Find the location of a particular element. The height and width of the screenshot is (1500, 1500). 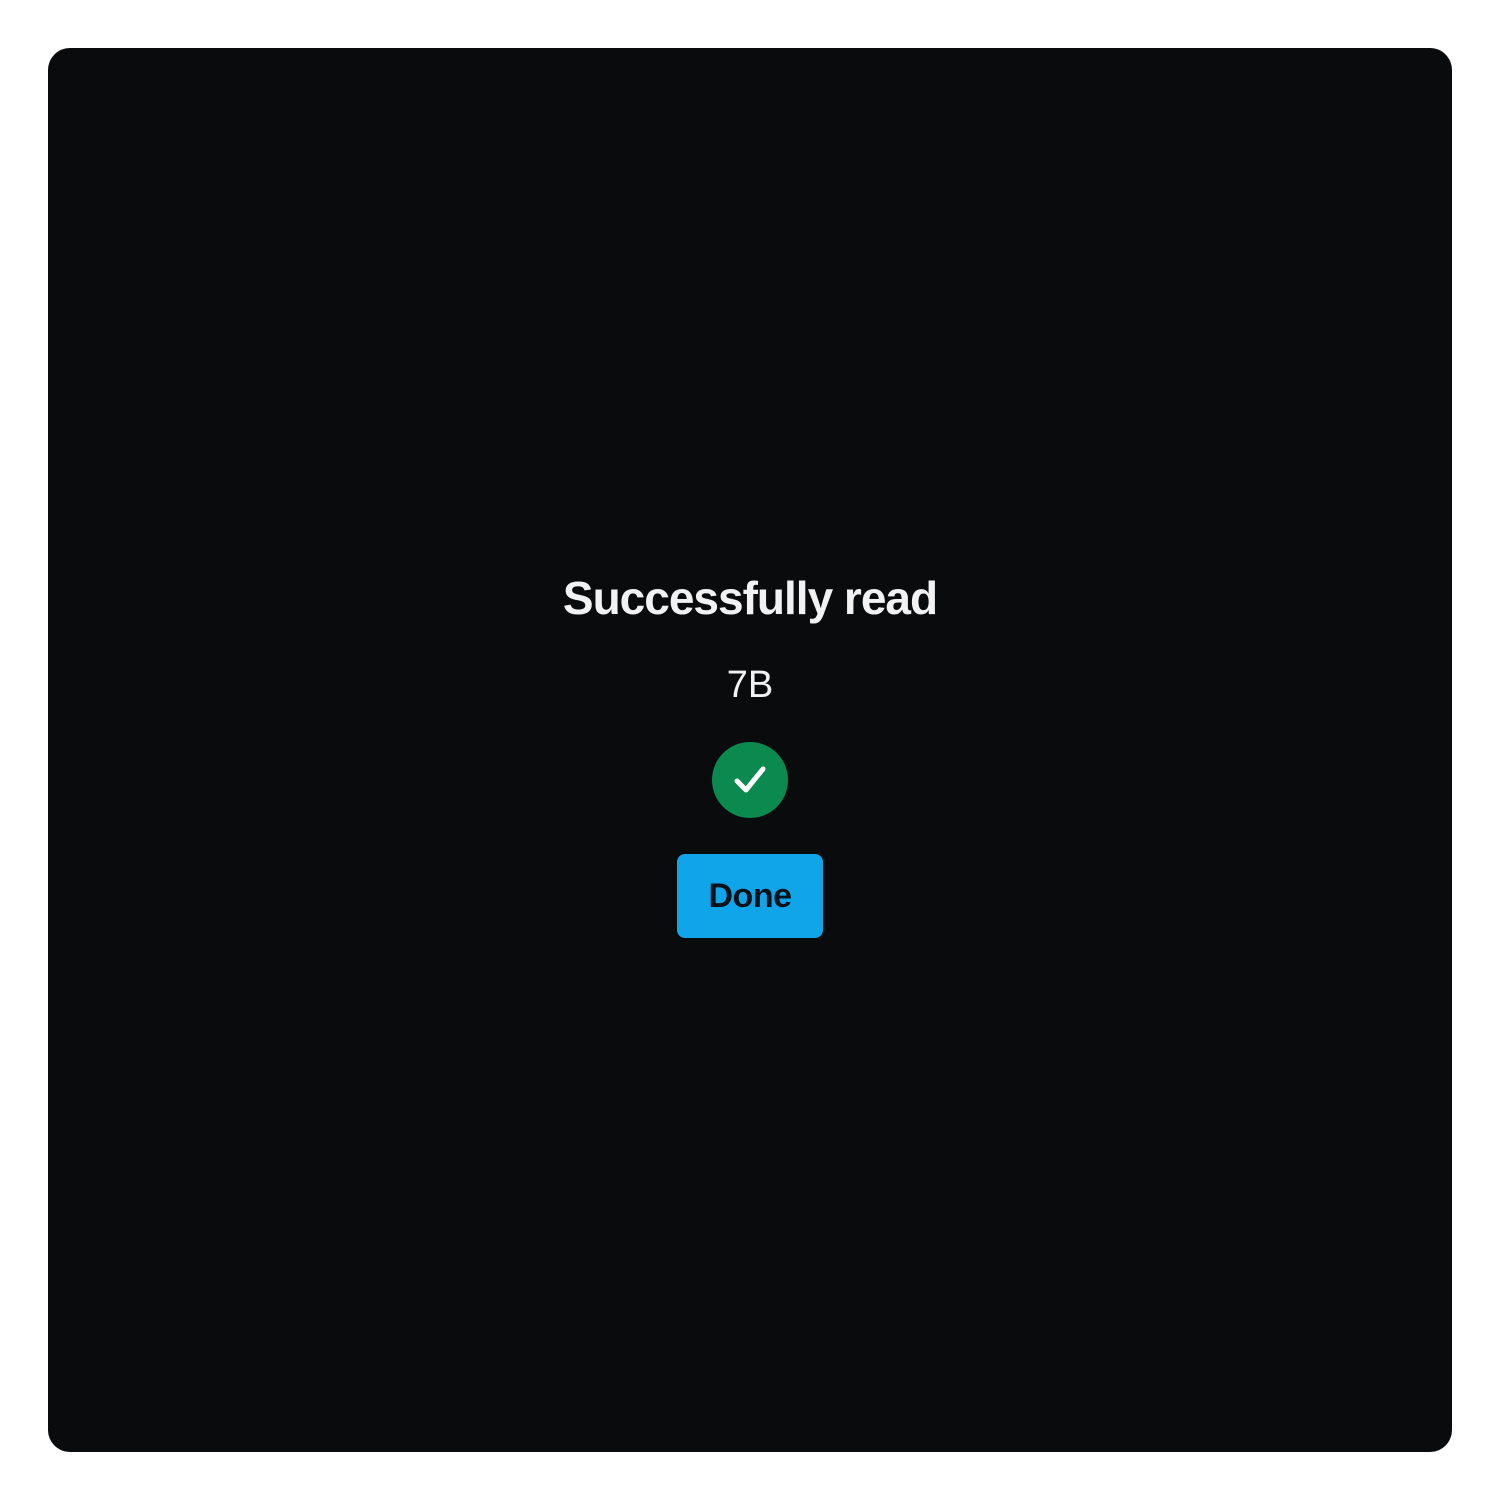

done-button: Done is located at coordinates (750, 896).